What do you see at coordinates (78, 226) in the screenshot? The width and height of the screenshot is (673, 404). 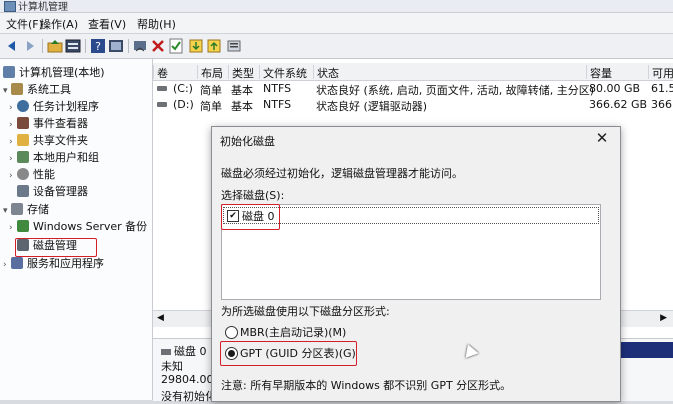 I see `tree-item-windows-server-backup: › Windows Server 备份` at bounding box center [78, 226].